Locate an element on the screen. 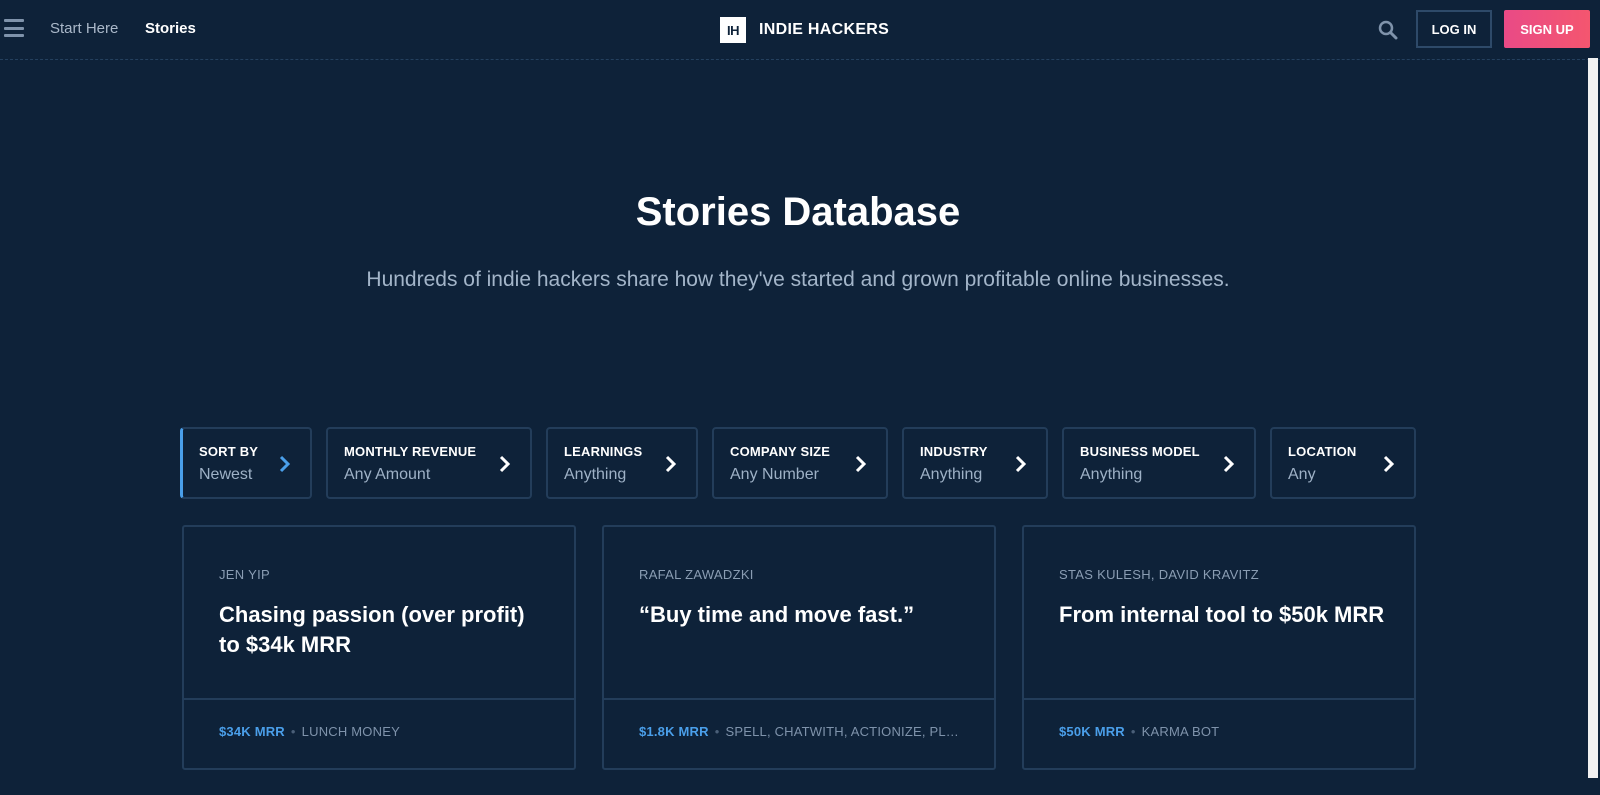  search-icon is located at coordinates (1388, 30).